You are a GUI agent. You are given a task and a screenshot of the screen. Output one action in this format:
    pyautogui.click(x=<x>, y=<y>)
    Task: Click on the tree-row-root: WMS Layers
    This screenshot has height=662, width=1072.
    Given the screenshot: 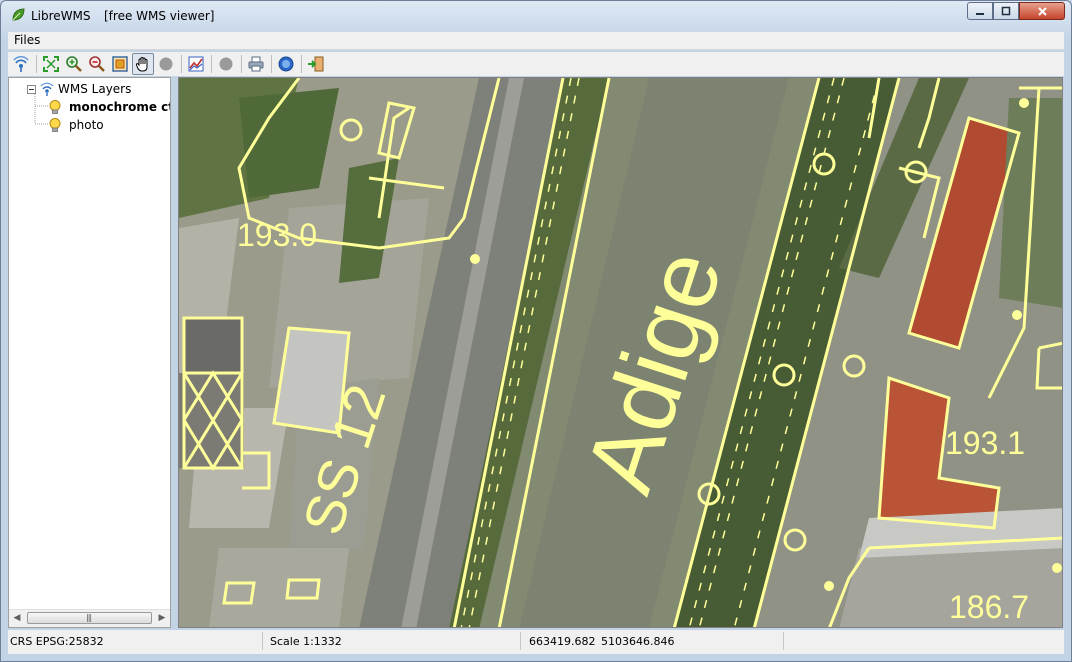 What is the action you would take?
    pyautogui.click(x=79, y=89)
    